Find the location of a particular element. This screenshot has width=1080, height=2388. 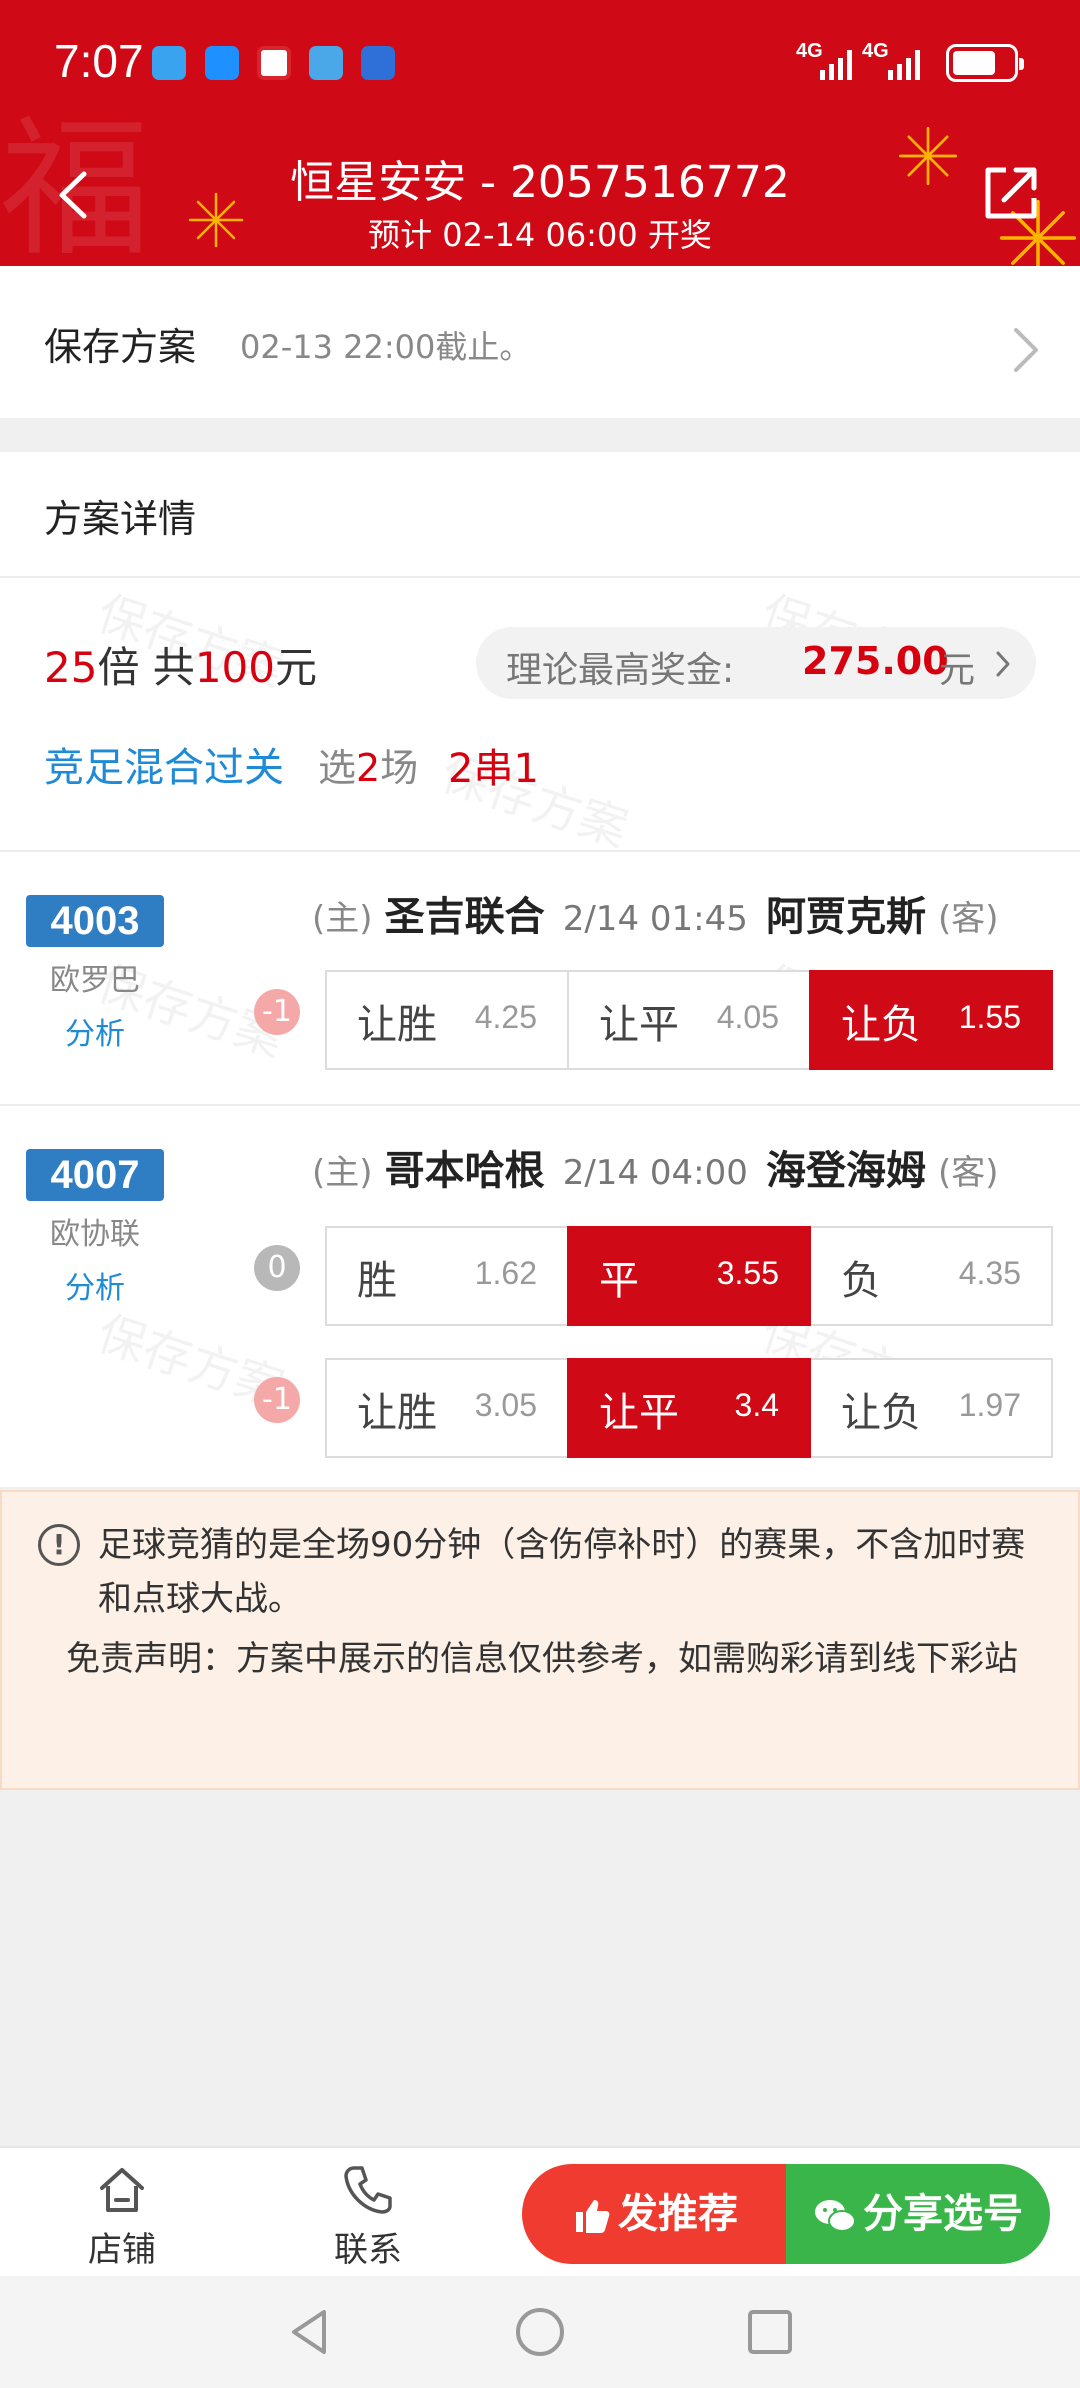

odds-row: 让胜 3.05 让平 3.4 让负 1.97 is located at coordinates (689, 1408).